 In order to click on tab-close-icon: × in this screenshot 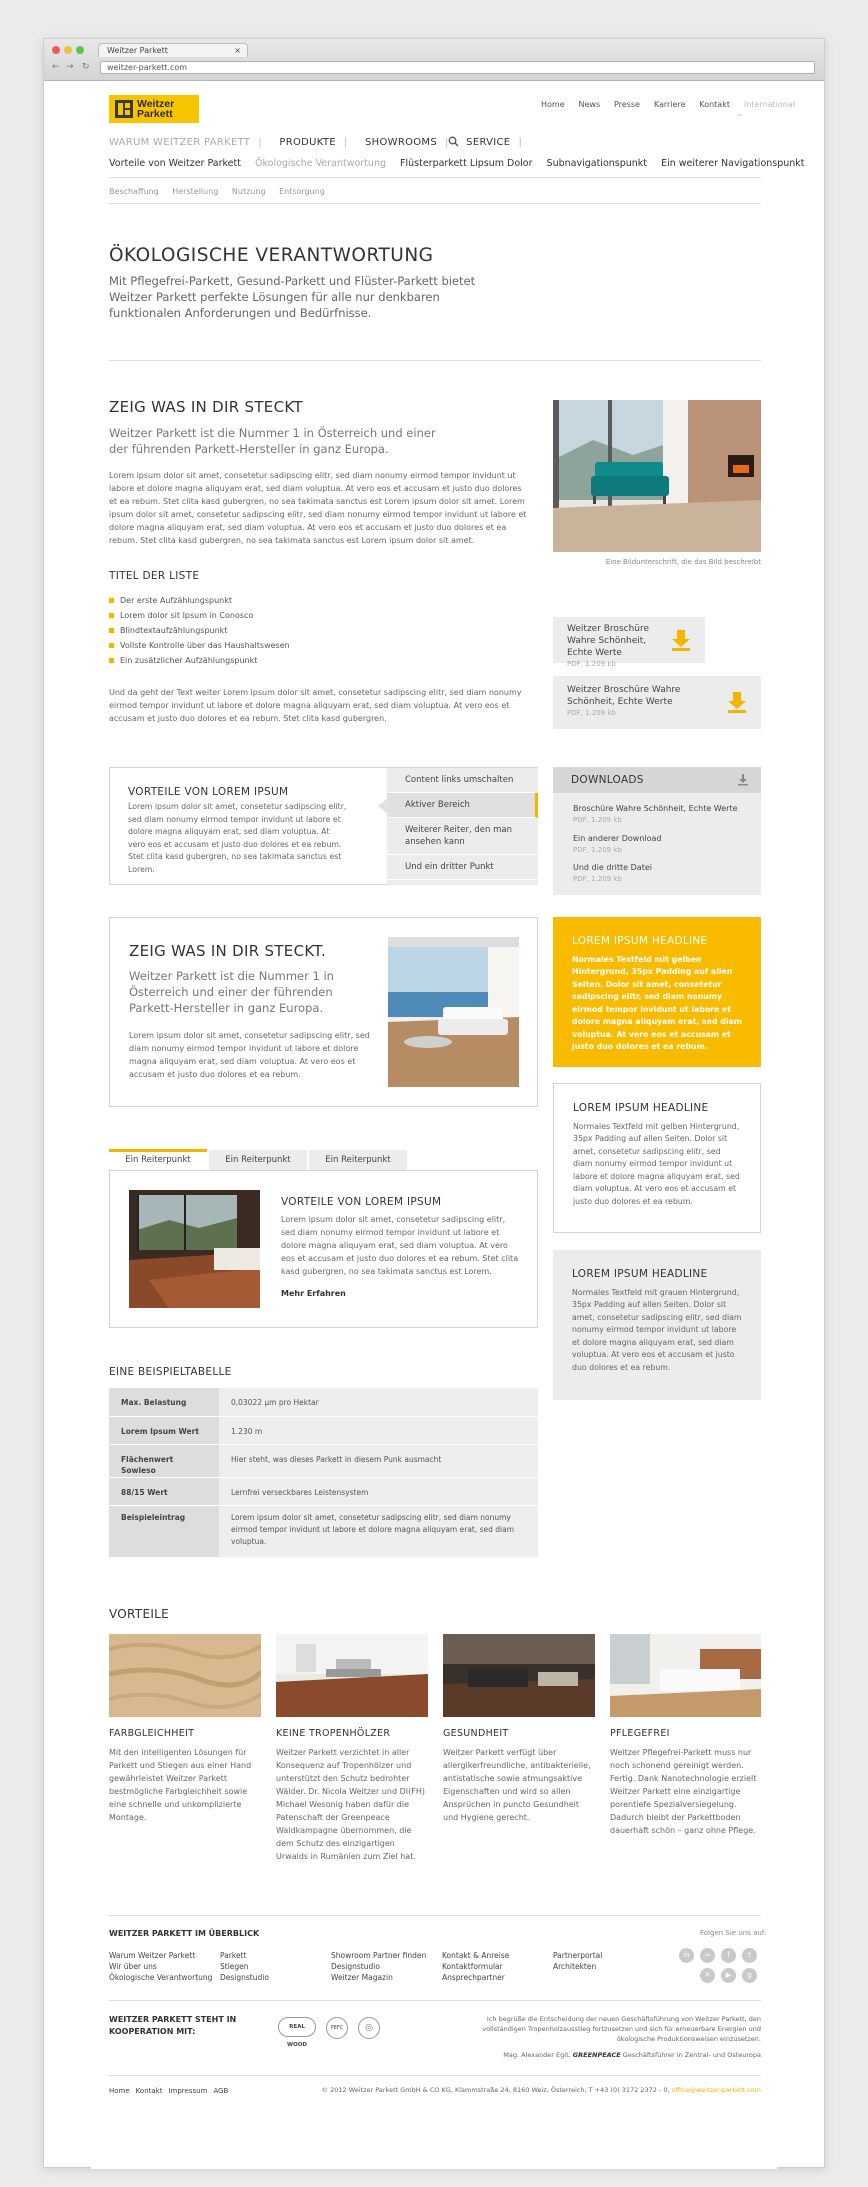, I will do `click(237, 50)`.